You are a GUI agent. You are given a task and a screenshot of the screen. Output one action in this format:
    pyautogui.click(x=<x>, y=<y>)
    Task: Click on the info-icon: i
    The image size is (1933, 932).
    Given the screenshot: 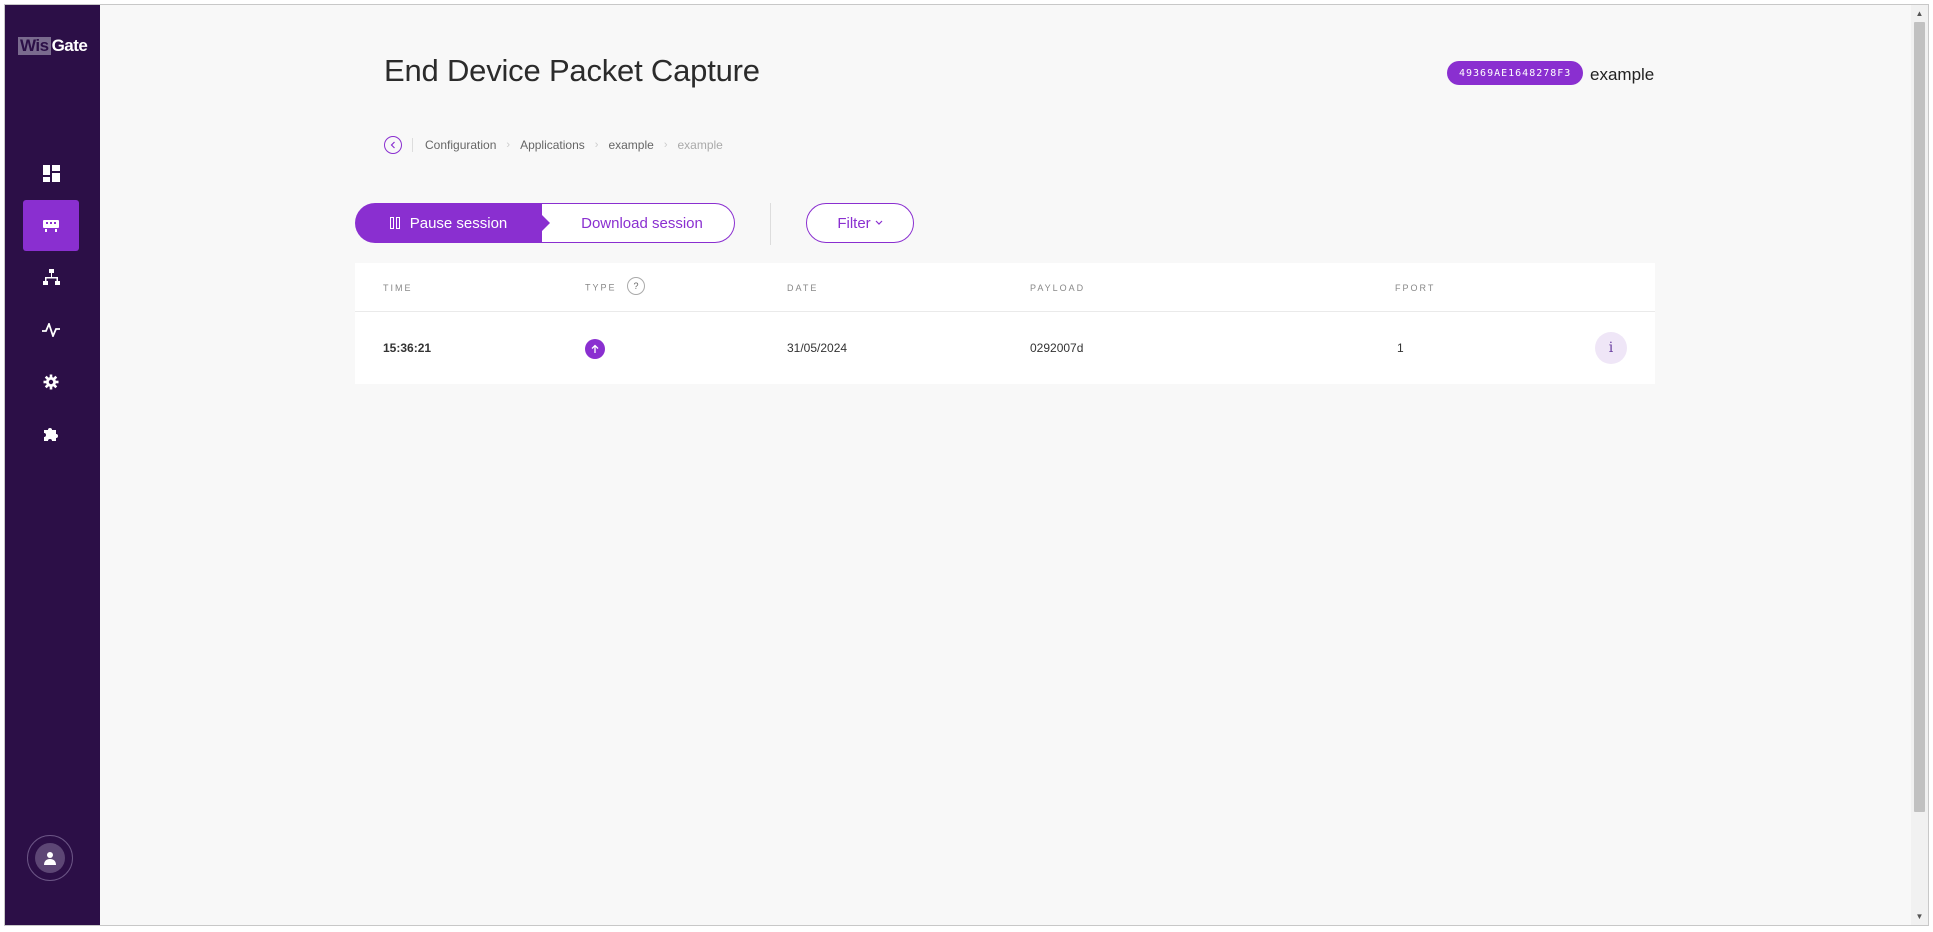 What is the action you would take?
    pyautogui.click(x=1611, y=348)
    